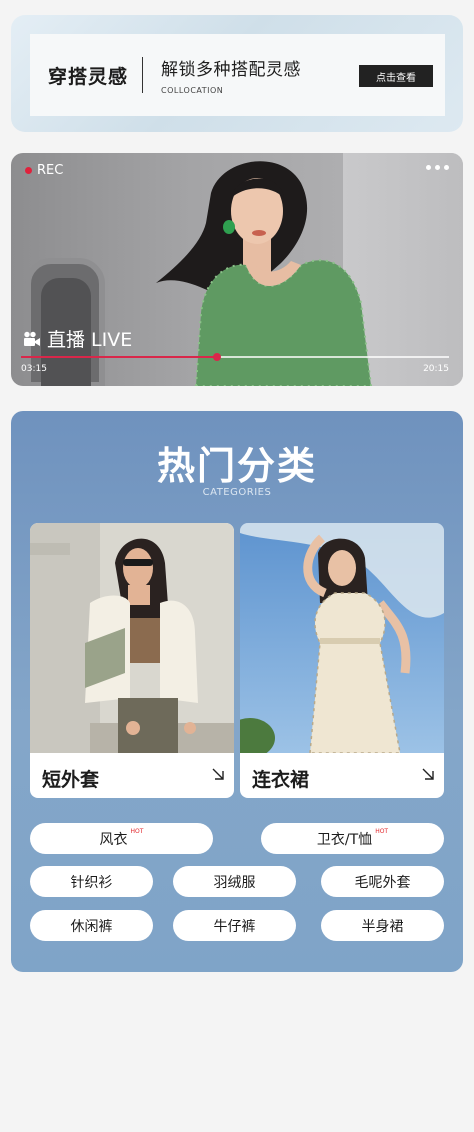 This screenshot has height=1132, width=474. I want to click on tag-label: 半身裙, so click(382, 926).